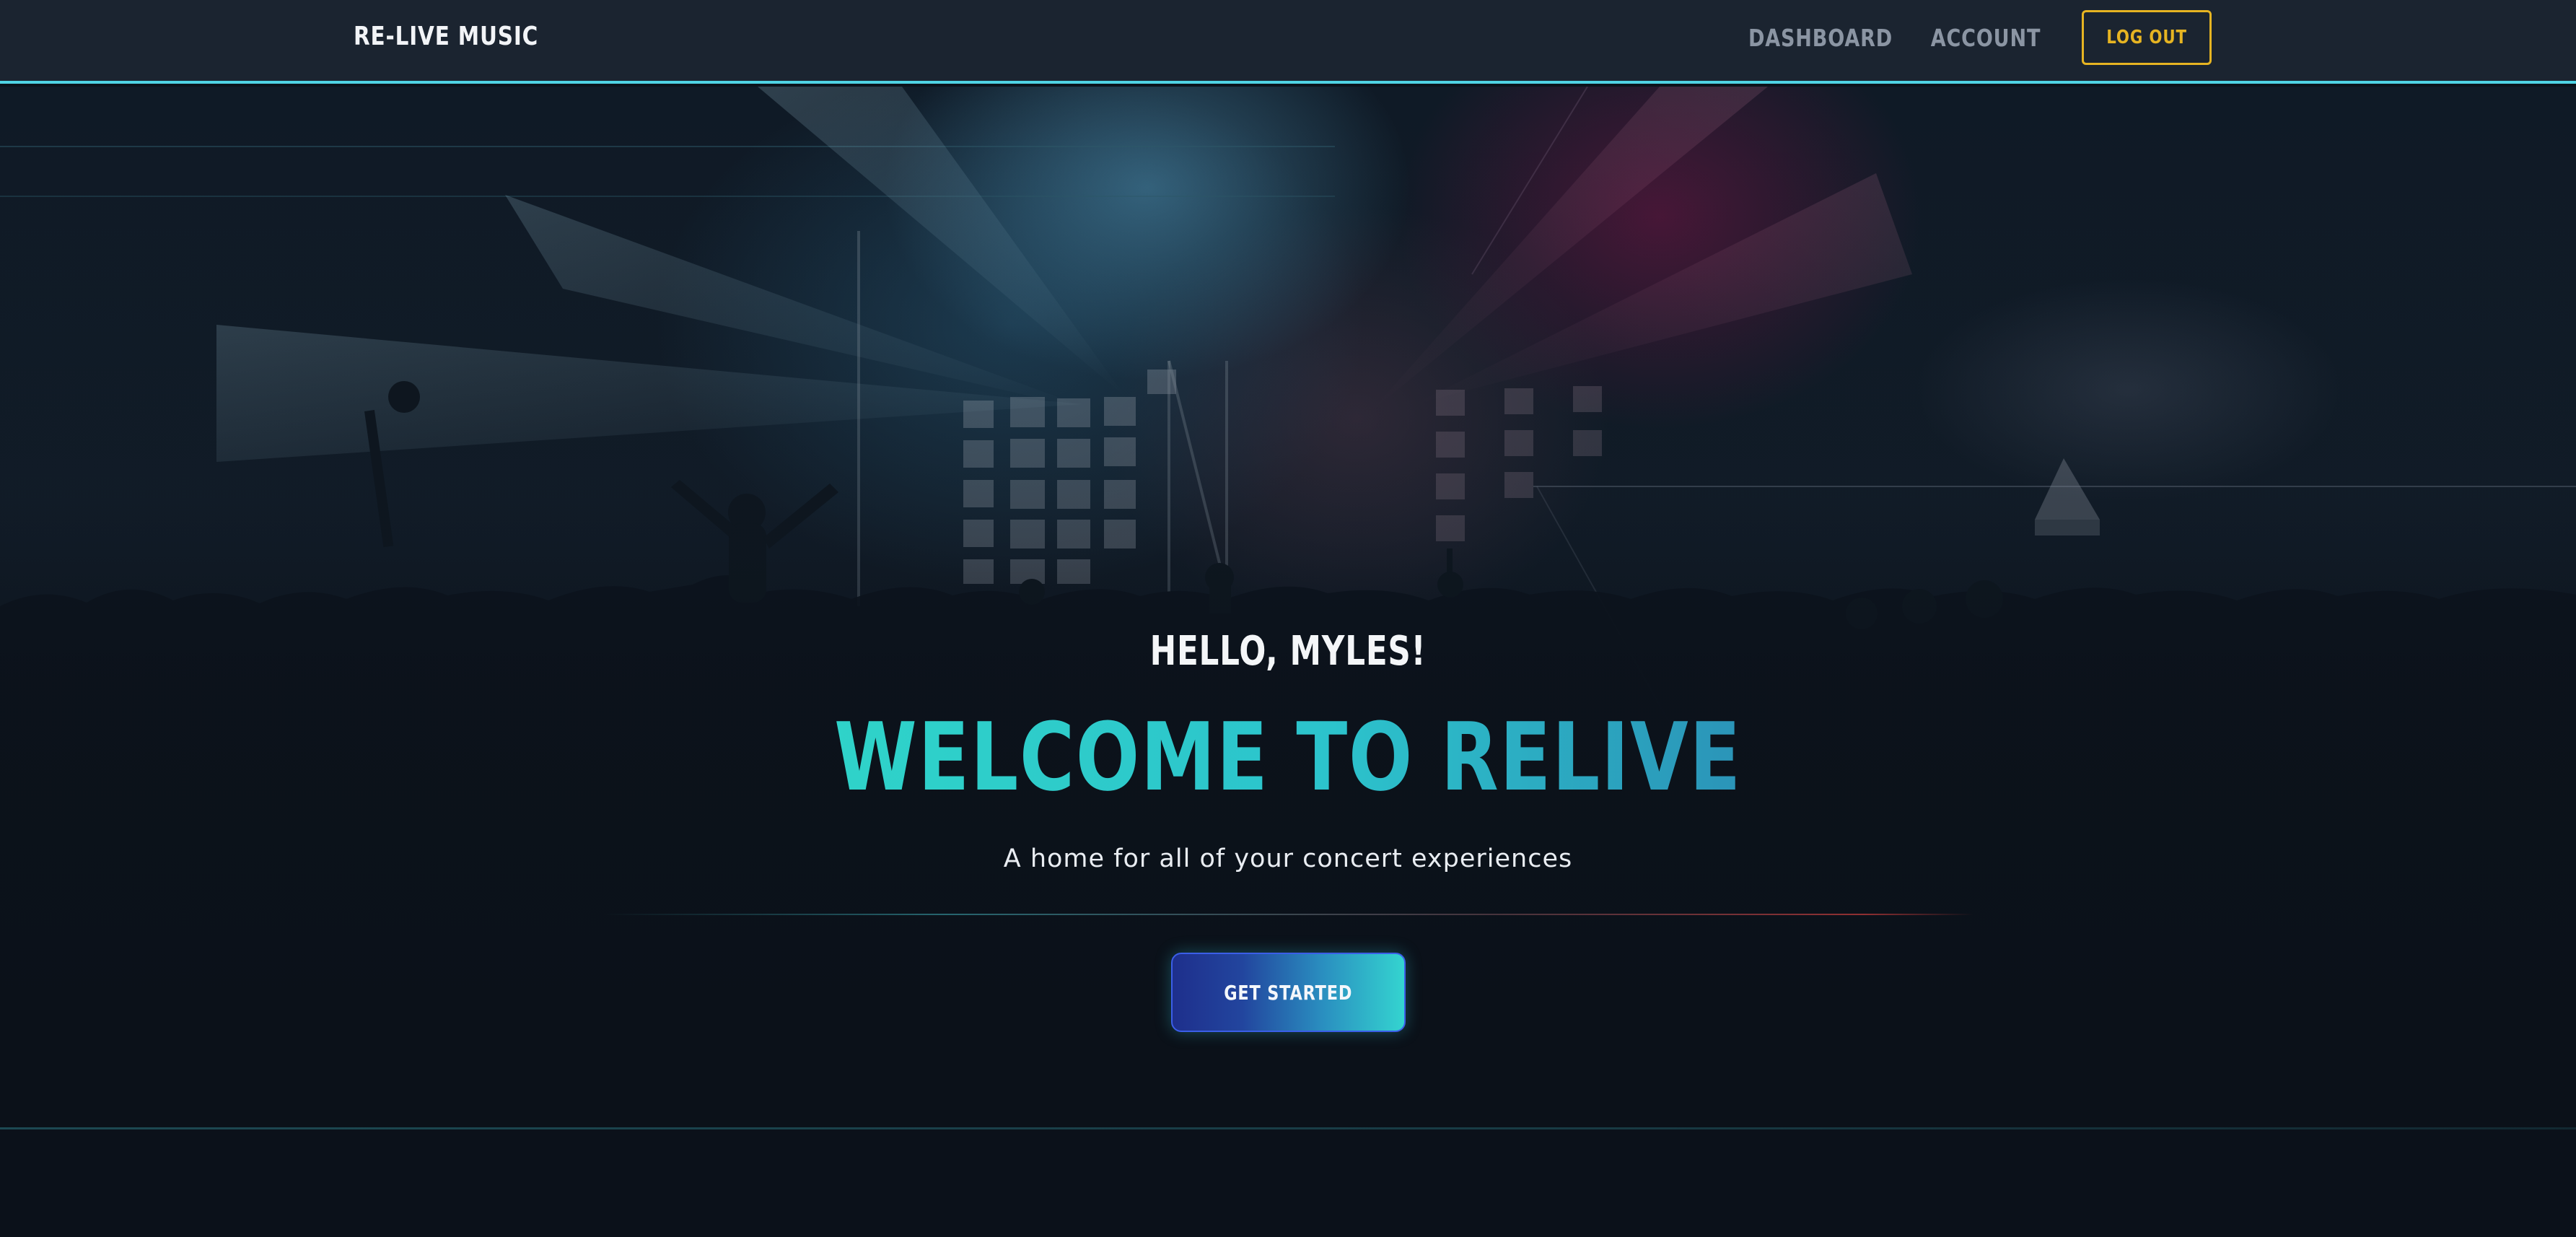 This screenshot has height=1237, width=2576. I want to click on logout-button: LOG OUT, so click(2147, 37).